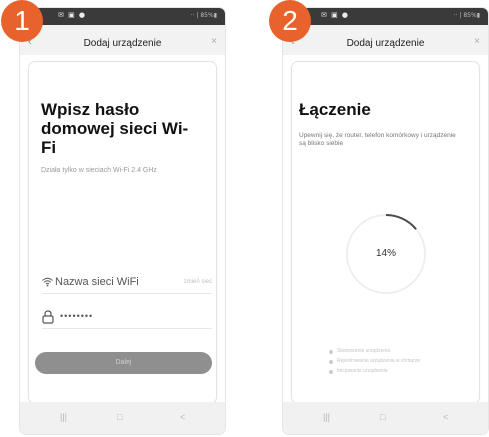  I want to click on wifi-network-name: Nazwa sieci WiFi, so click(97, 282).